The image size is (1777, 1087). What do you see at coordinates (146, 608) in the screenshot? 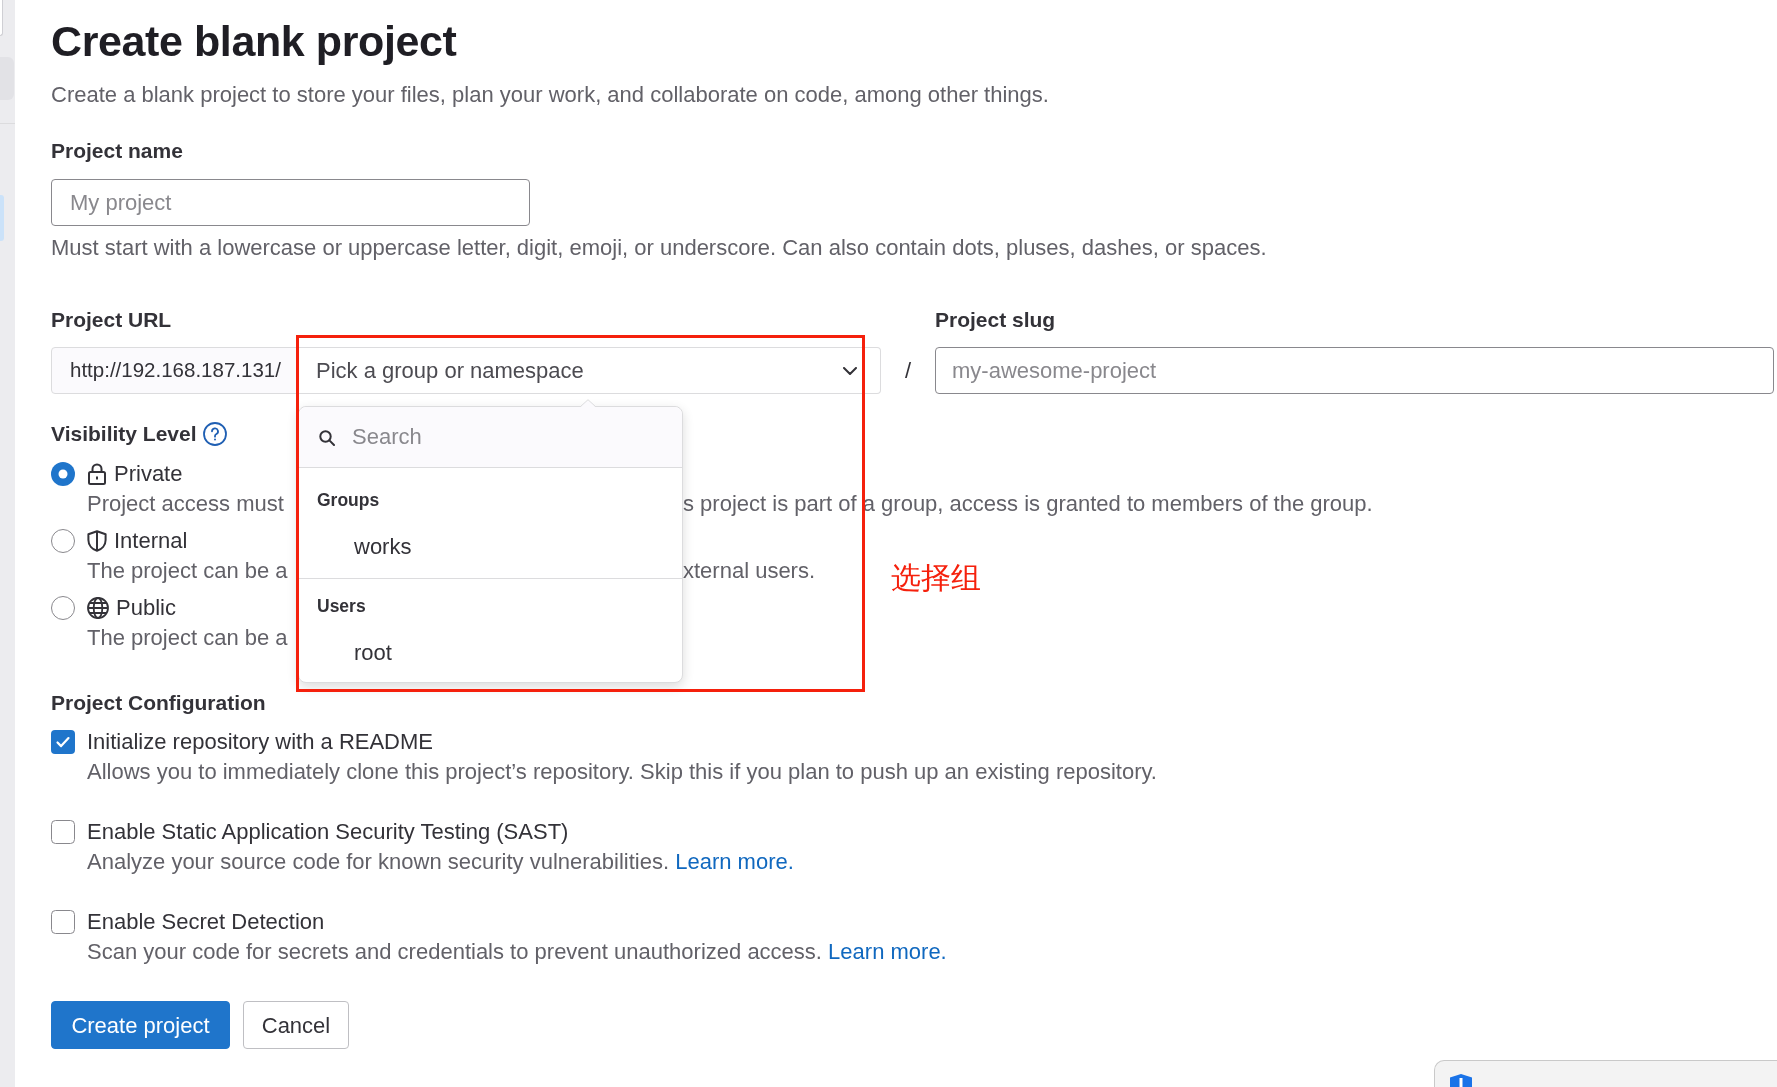
I see `option-label: Public` at bounding box center [146, 608].